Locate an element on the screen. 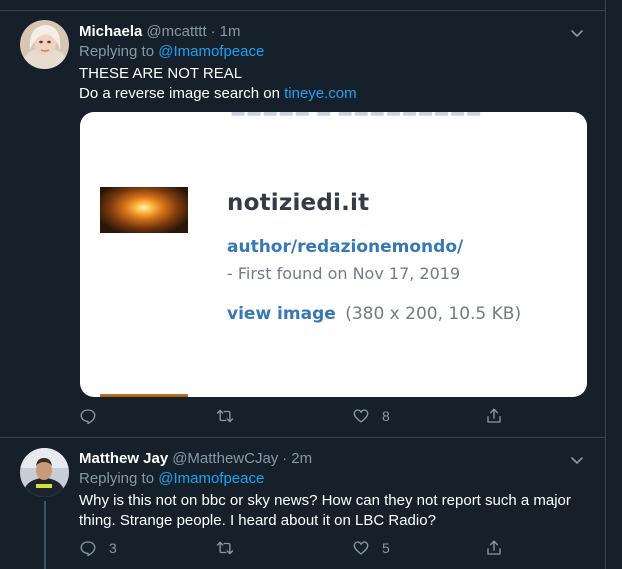 This screenshot has height=569, width=622. card-view-image: view image is located at coordinates (281, 314).